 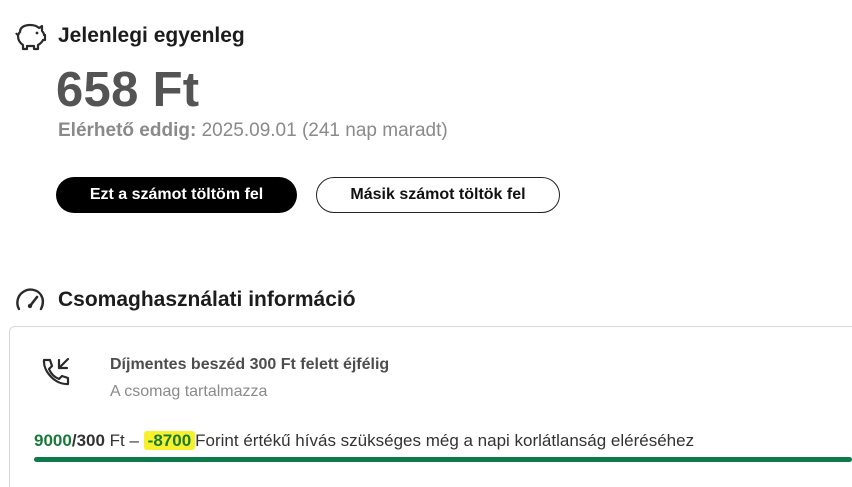 I want to click on speedometer-icon, so click(x=30, y=300).